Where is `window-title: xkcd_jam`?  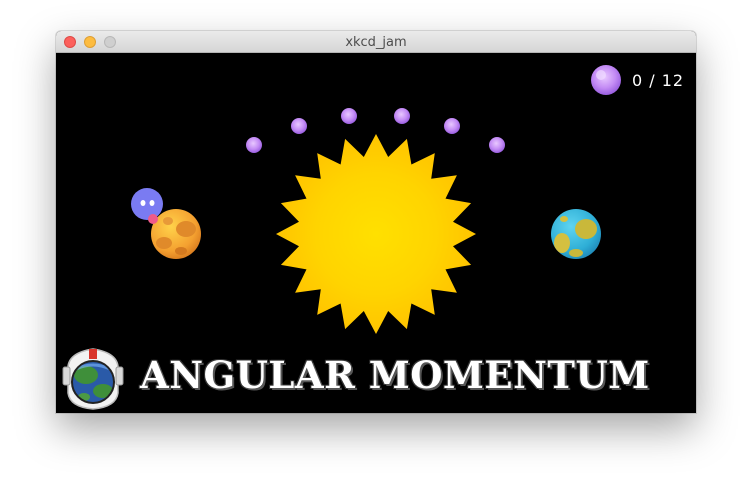 window-title: xkcd_jam is located at coordinates (376, 42).